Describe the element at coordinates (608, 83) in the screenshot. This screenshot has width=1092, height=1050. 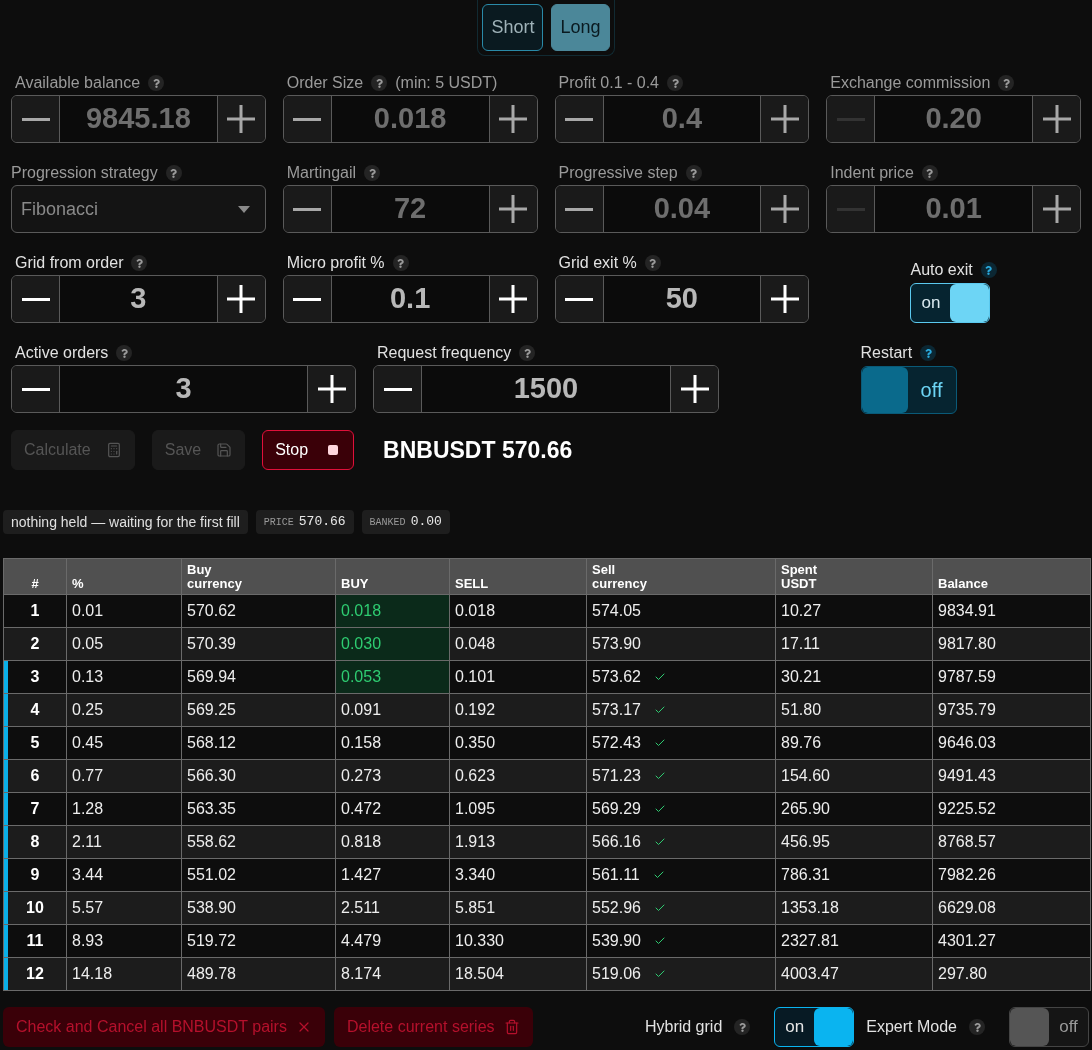
I see `field-label: Profit 0.1 - 0.4` at that location.